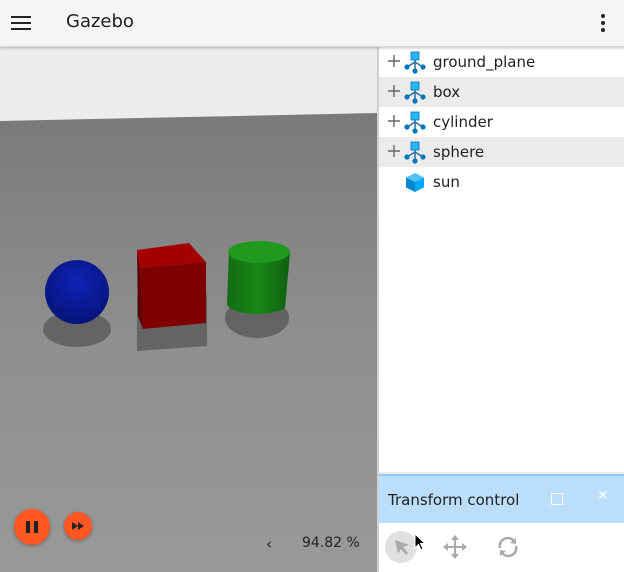 The height and width of the screenshot is (572, 624). What do you see at coordinates (454, 500) in the screenshot?
I see `transform-control-title: Transform control` at bounding box center [454, 500].